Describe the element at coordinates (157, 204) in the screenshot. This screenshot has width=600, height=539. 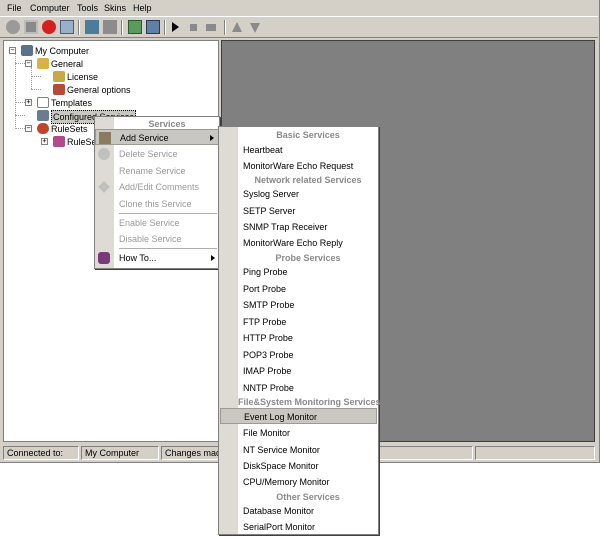
I see `clone-service-menu-item: Clone this Service` at that location.